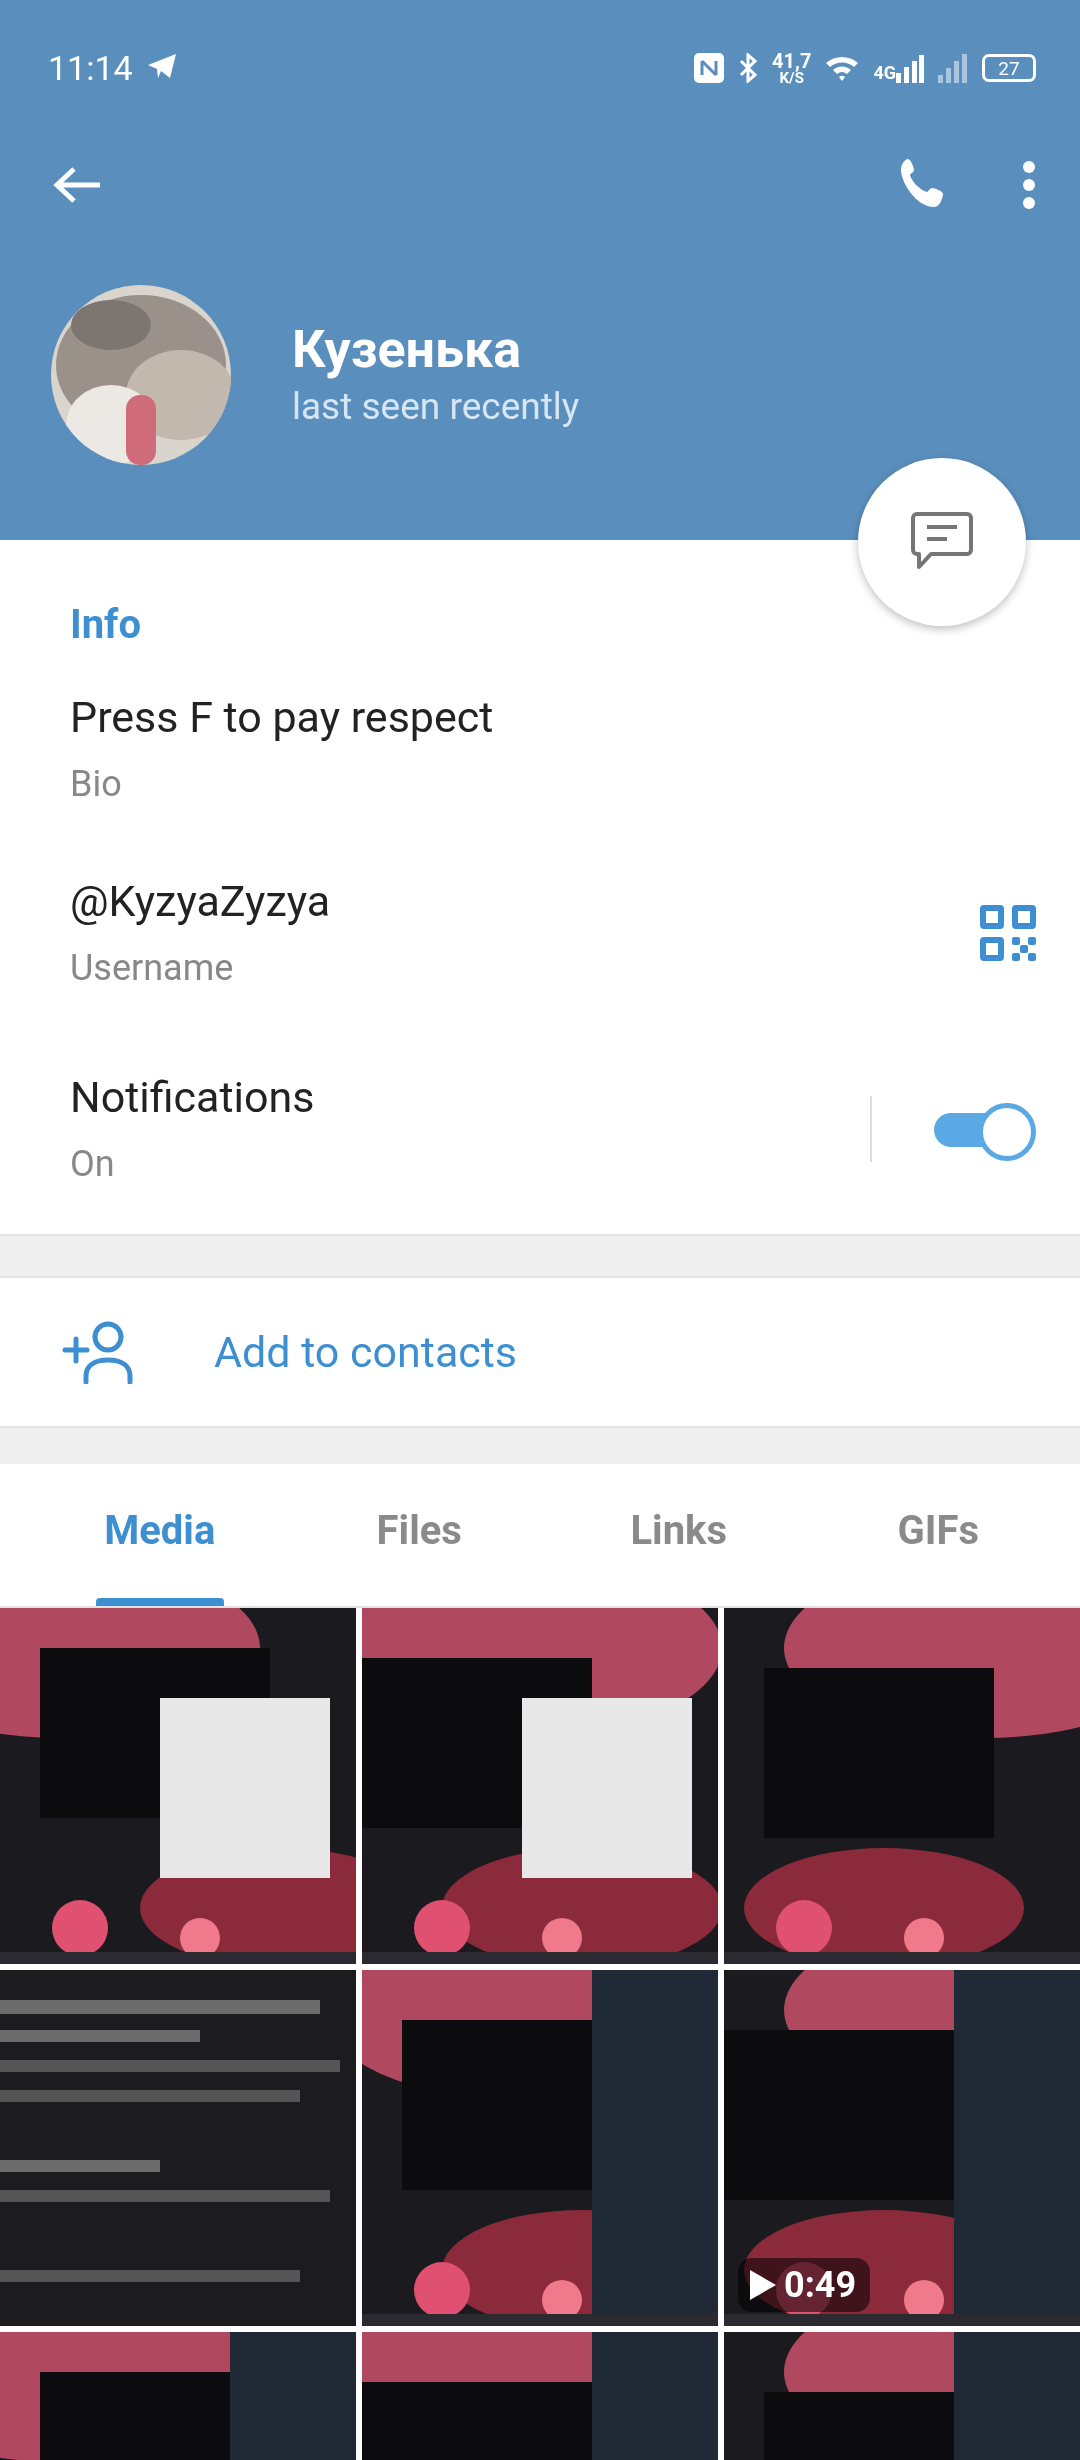 The width and height of the screenshot is (1080, 2460). What do you see at coordinates (884, 72) in the screenshot?
I see `network-type: 4G` at bounding box center [884, 72].